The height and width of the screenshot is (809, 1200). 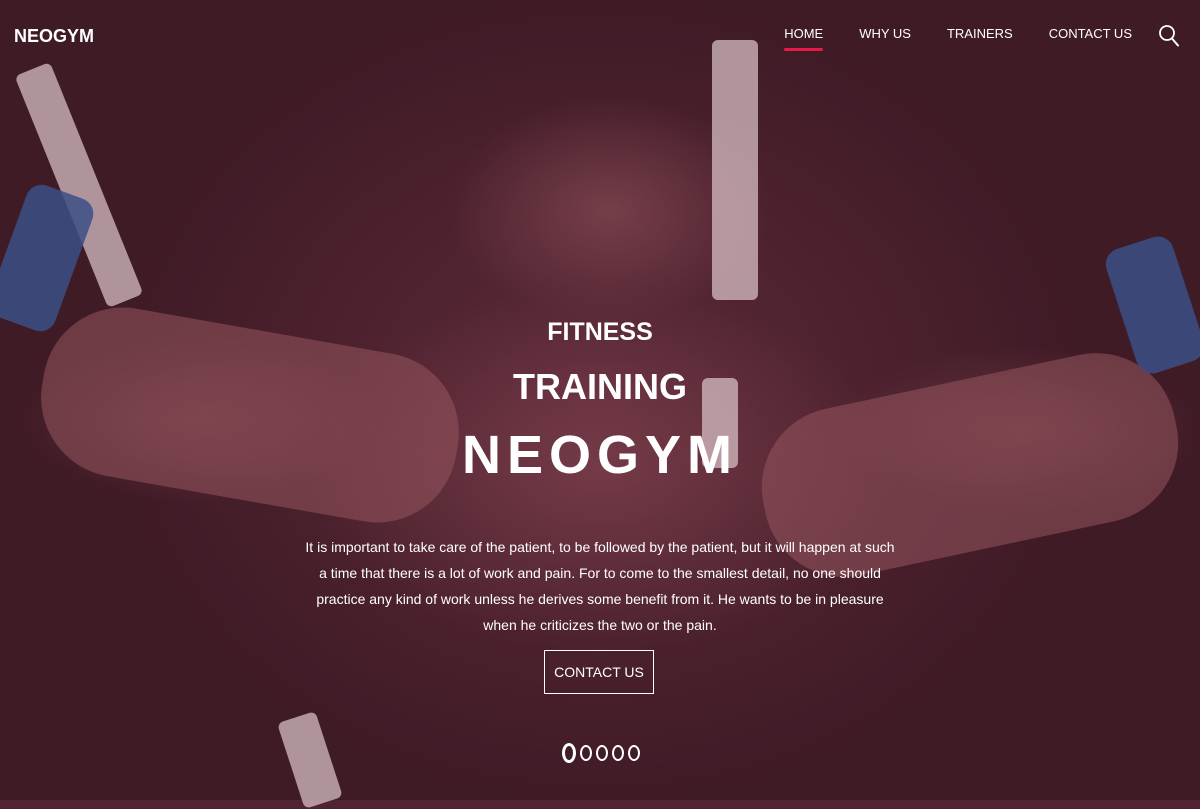 I want to click on hero-subtitle: FITNESS, so click(x=600, y=332).